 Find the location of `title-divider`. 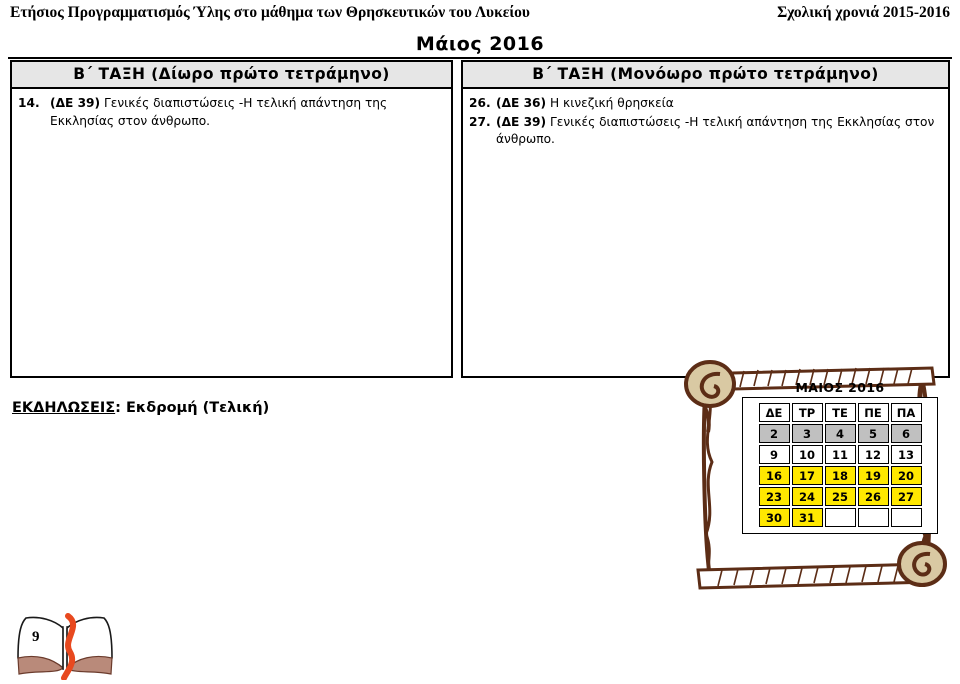

title-divider is located at coordinates (480, 58).